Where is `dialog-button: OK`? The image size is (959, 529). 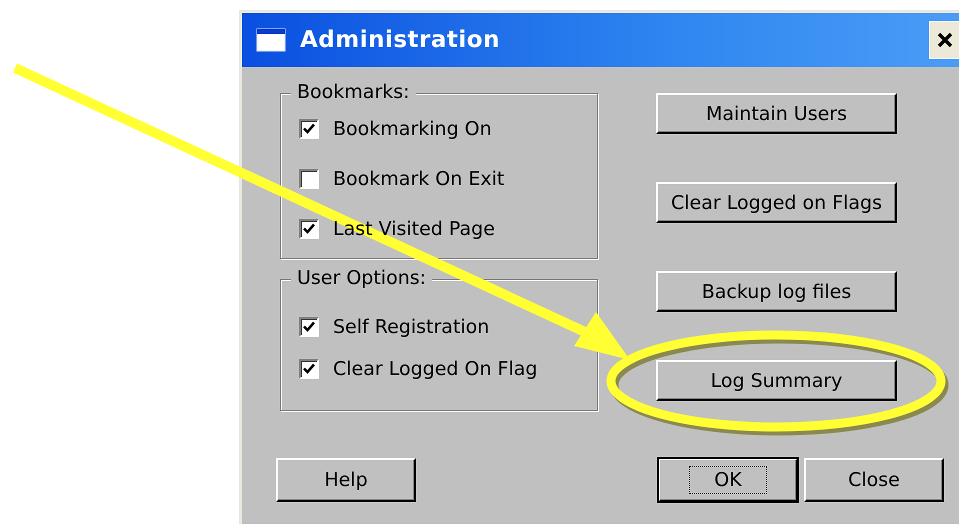 dialog-button: OK is located at coordinates (728, 480).